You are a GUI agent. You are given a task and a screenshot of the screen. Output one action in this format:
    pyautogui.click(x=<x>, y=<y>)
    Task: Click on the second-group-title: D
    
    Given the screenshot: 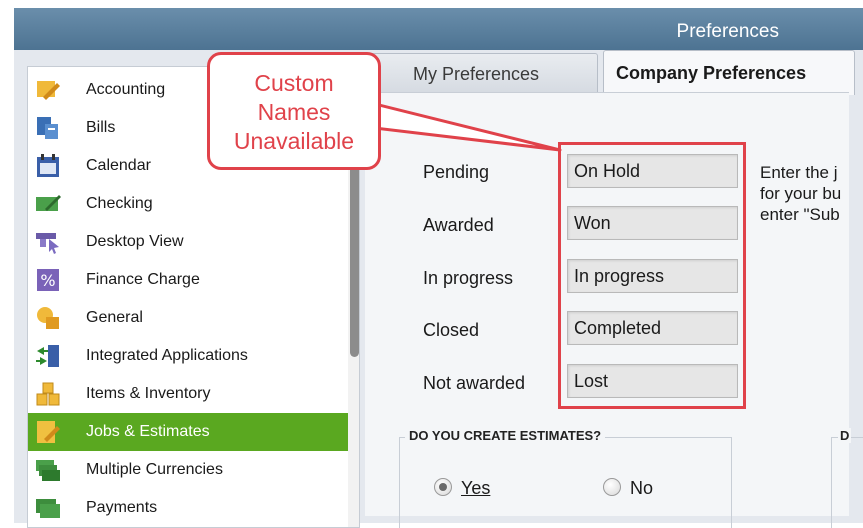 What is the action you would take?
    pyautogui.click(x=845, y=435)
    